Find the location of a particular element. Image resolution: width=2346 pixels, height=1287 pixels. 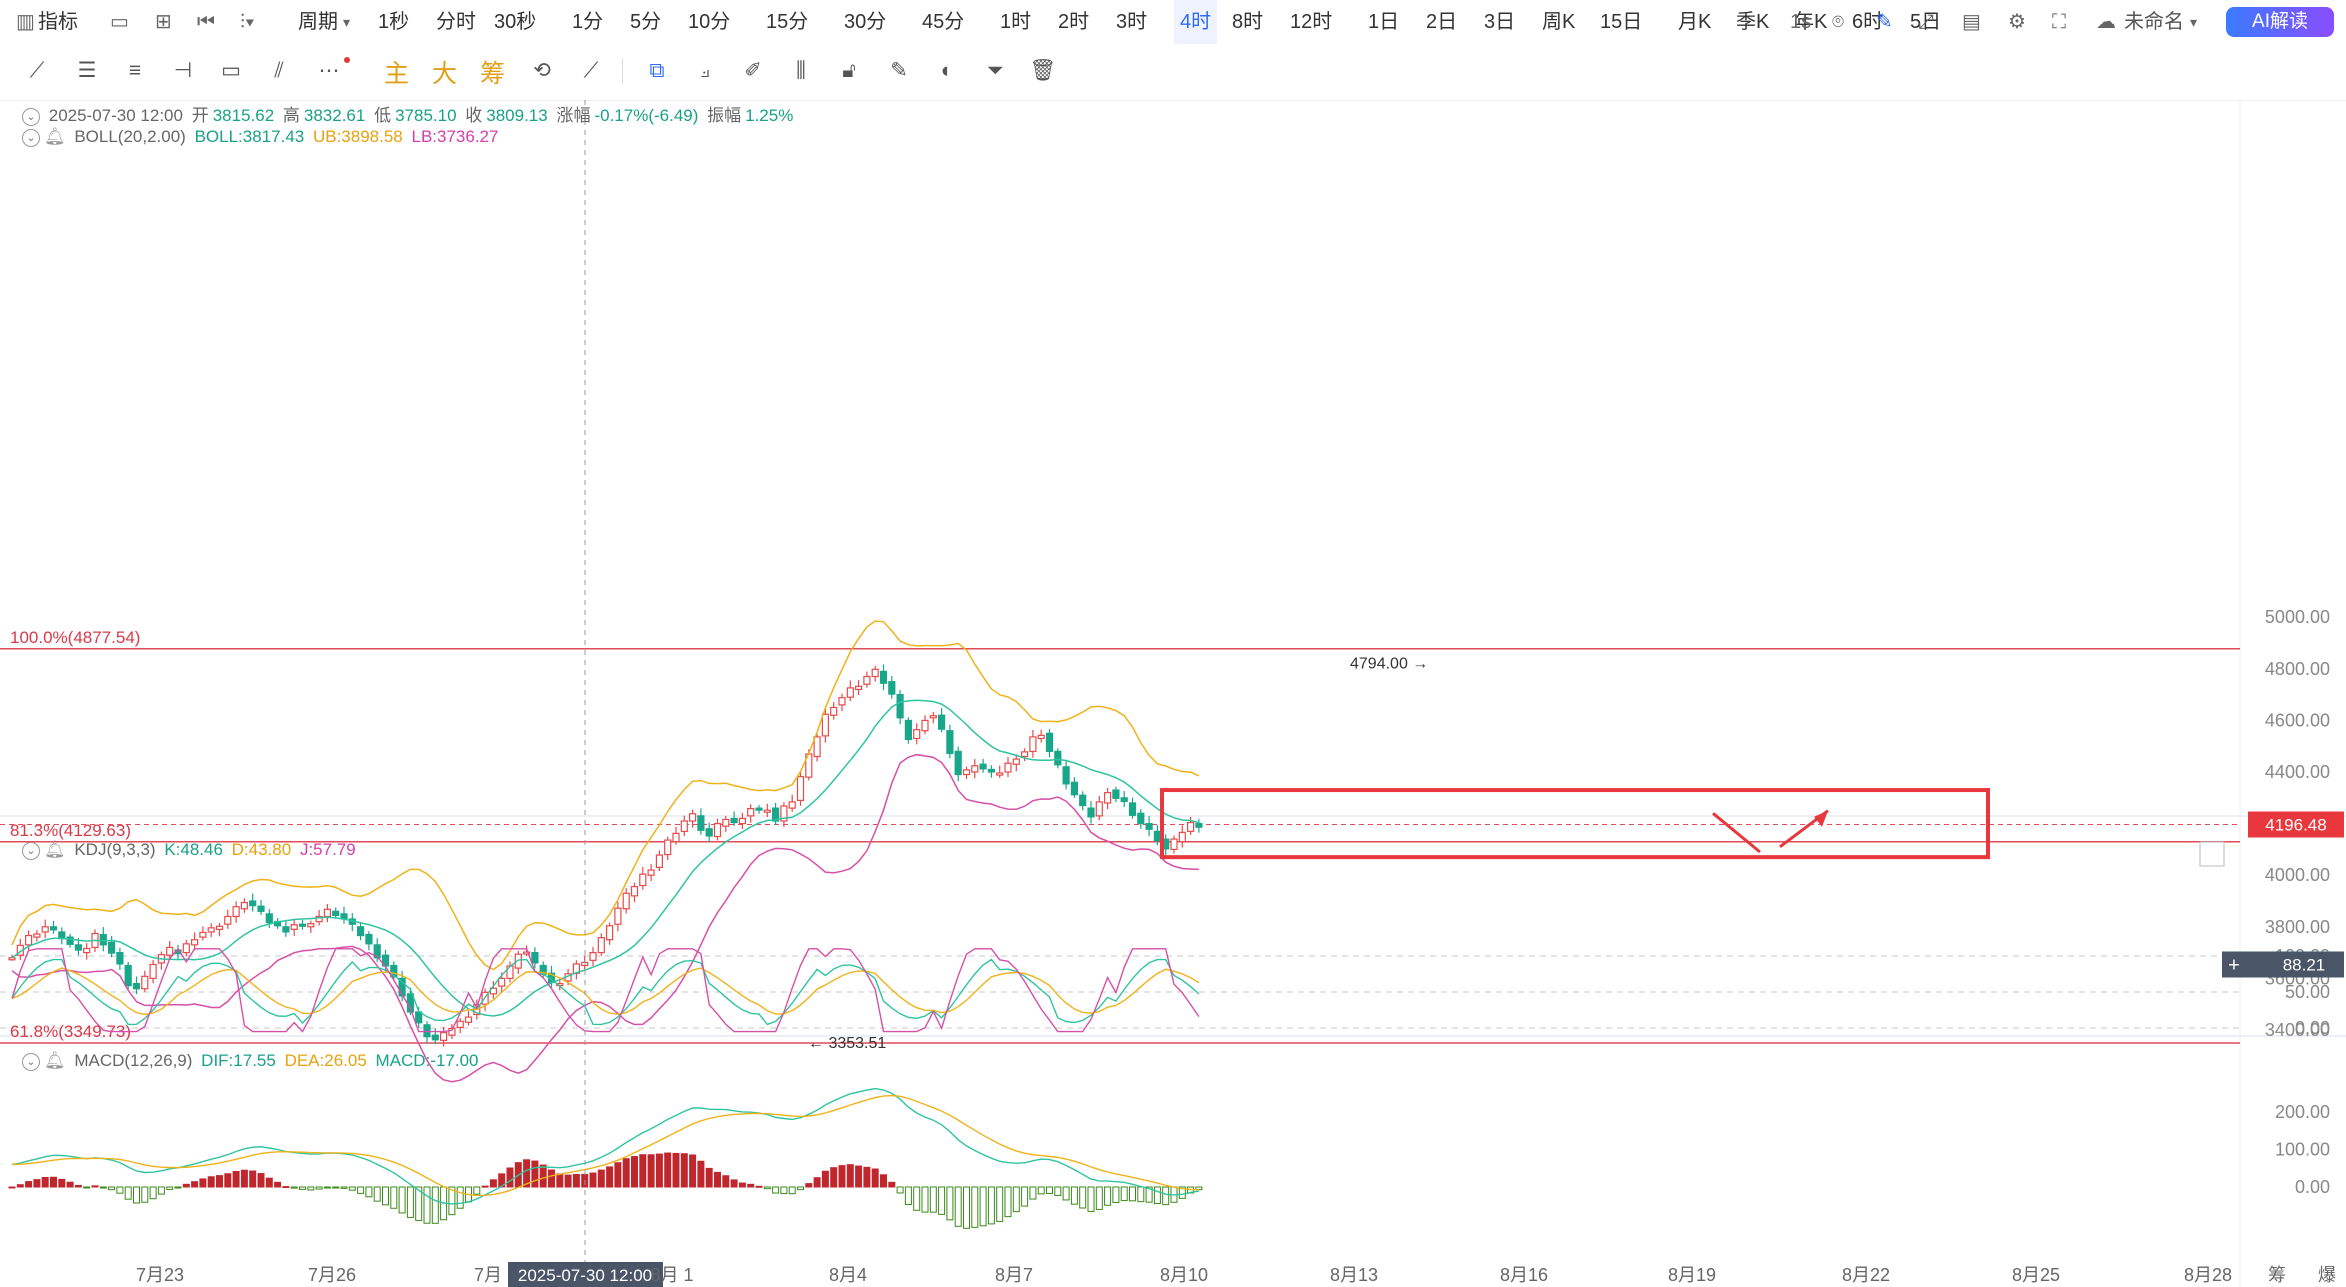

style-large-button: 大 is located at coordinates (444, 72).